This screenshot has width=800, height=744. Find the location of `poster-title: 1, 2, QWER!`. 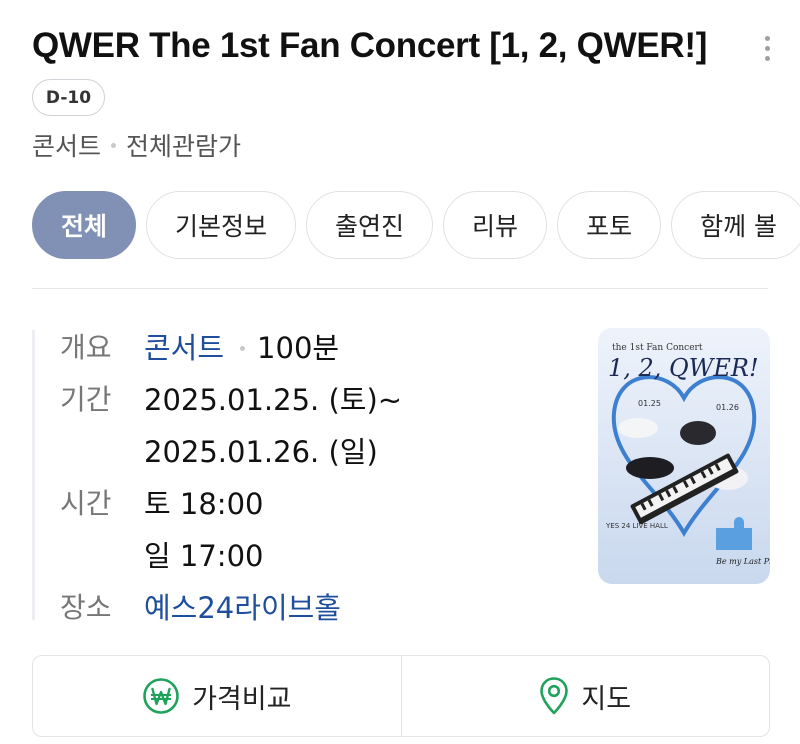

poster-title: 1, 2, QWER! is located at coordinates (683, 368).